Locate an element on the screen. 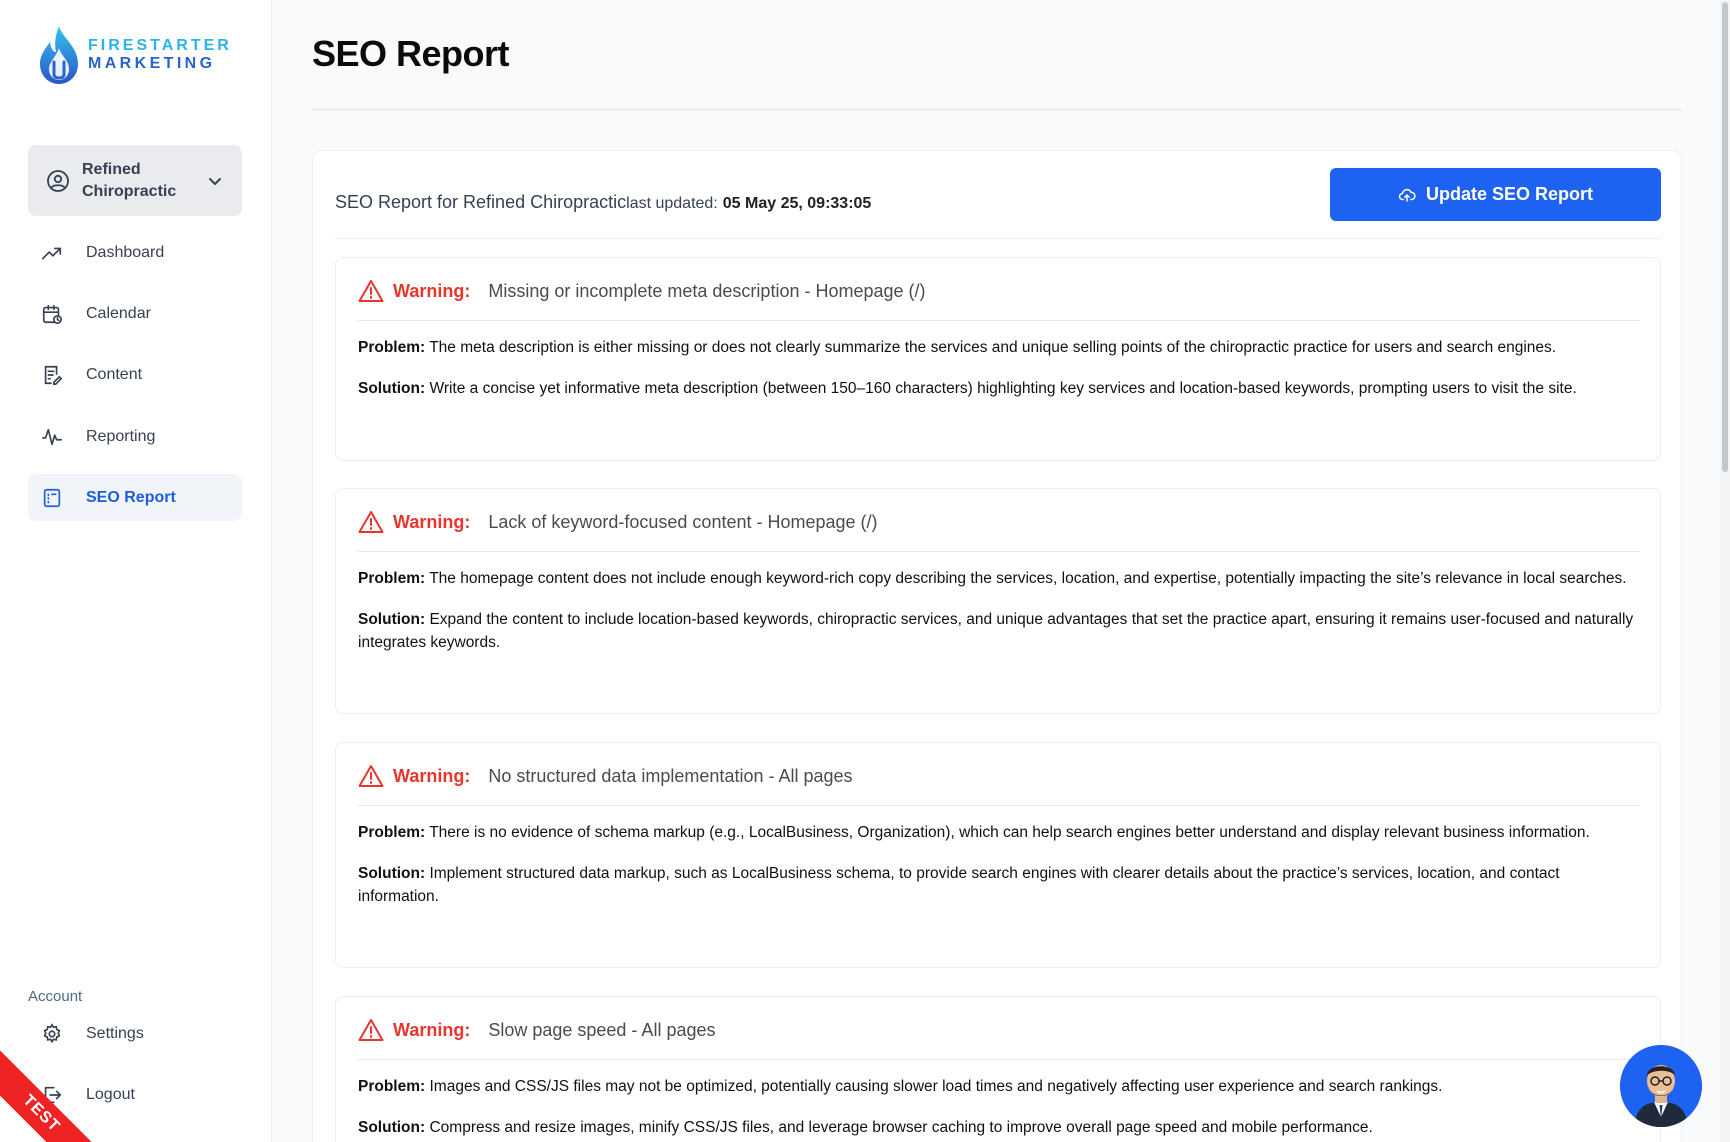 The image size is (1730, 1142). sidebar-item-content: Content is located at coordinates (135, 374).